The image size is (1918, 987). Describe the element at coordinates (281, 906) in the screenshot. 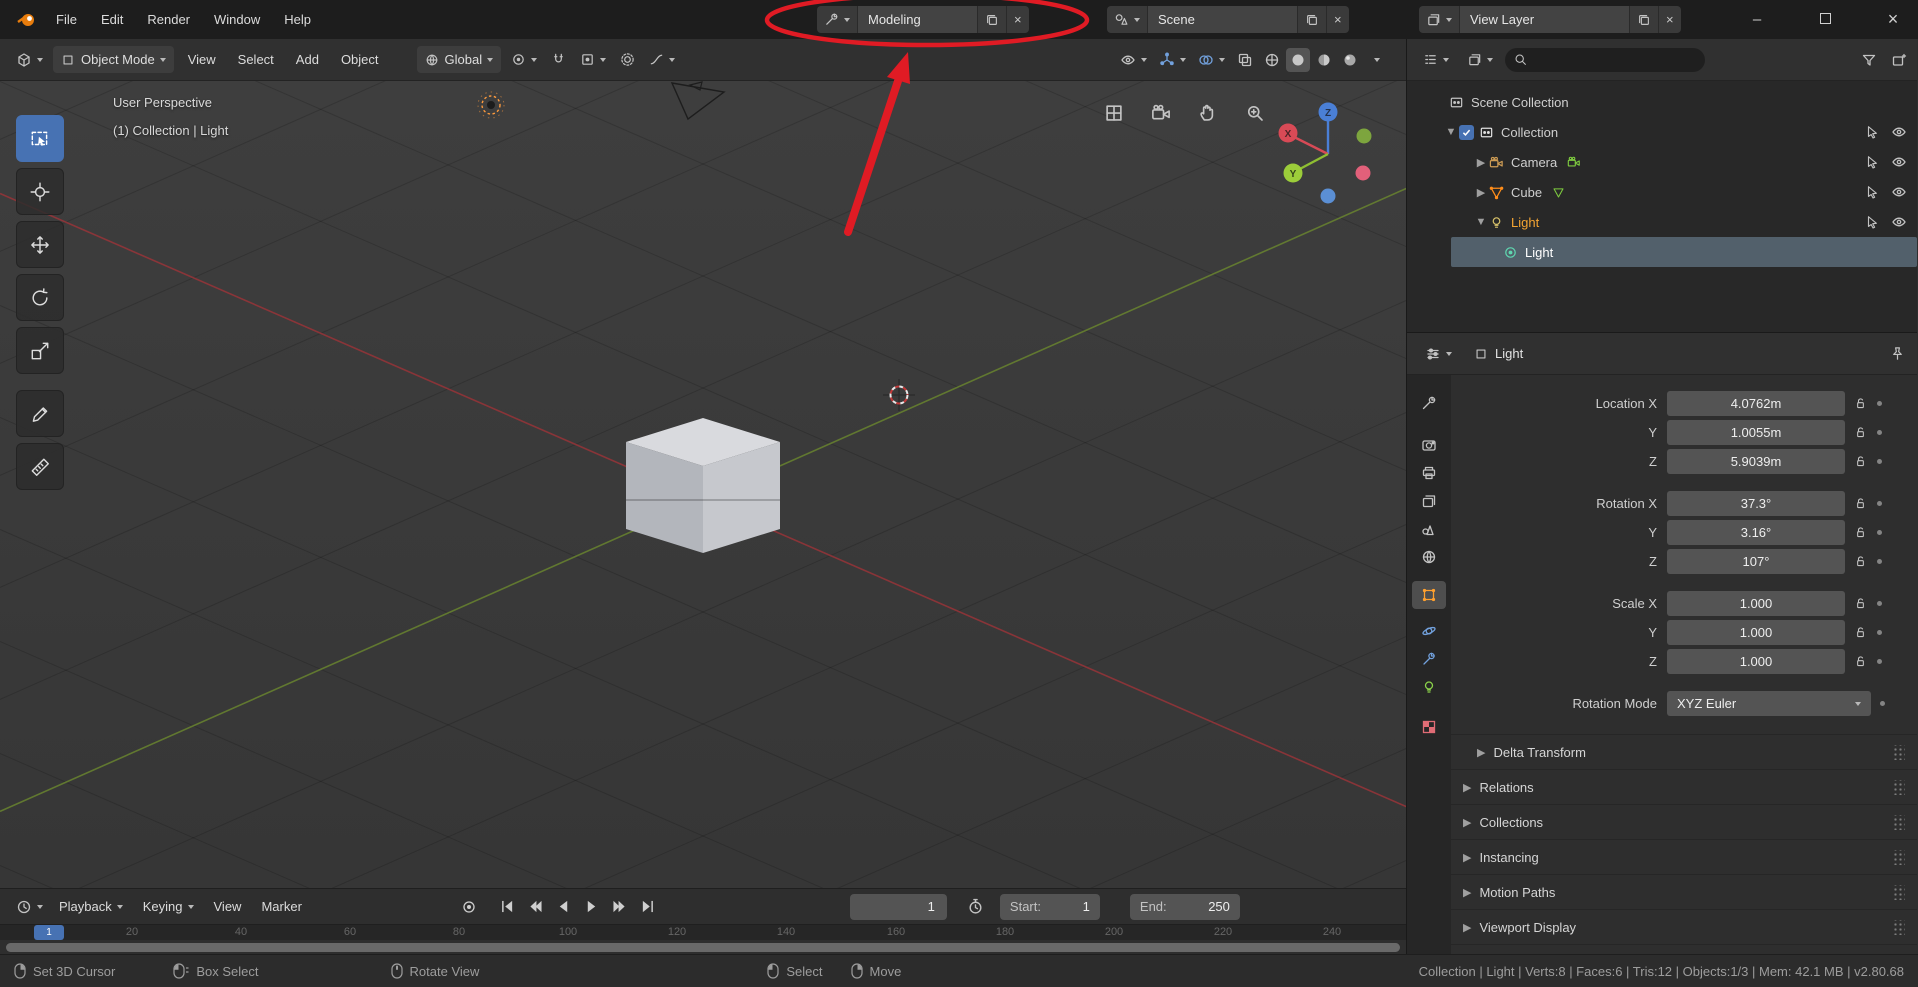

I see `menu-marker: Marker` at that location.